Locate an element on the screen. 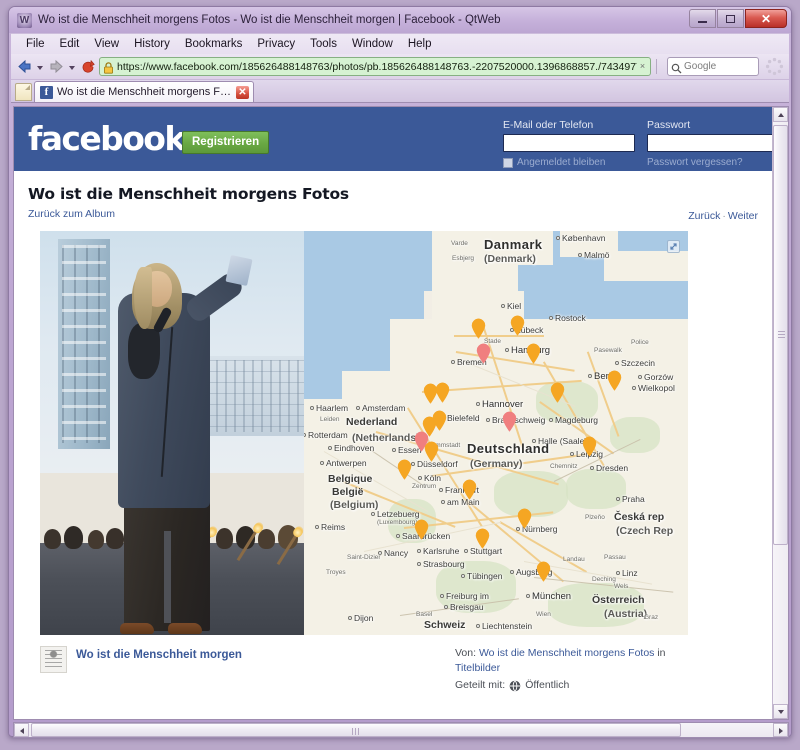 The width and height of the screenshot is (800, 750). scroll-up-button is located at coordinates (780, 114).